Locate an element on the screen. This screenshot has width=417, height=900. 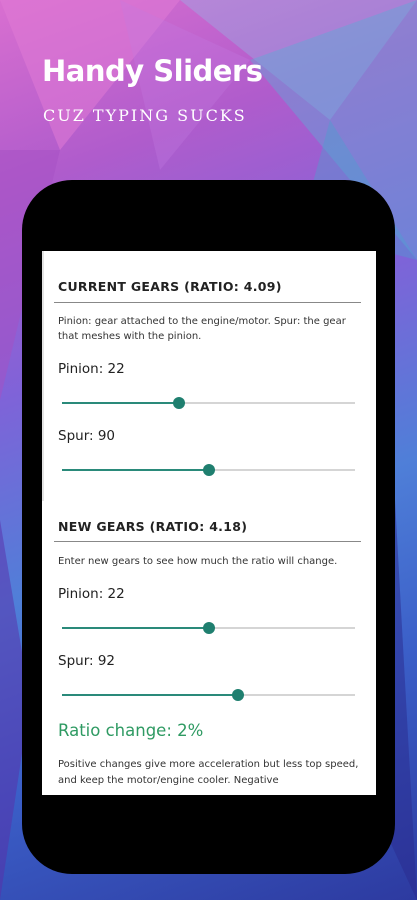
new-gears-divider is located at coordinates (207, 541).